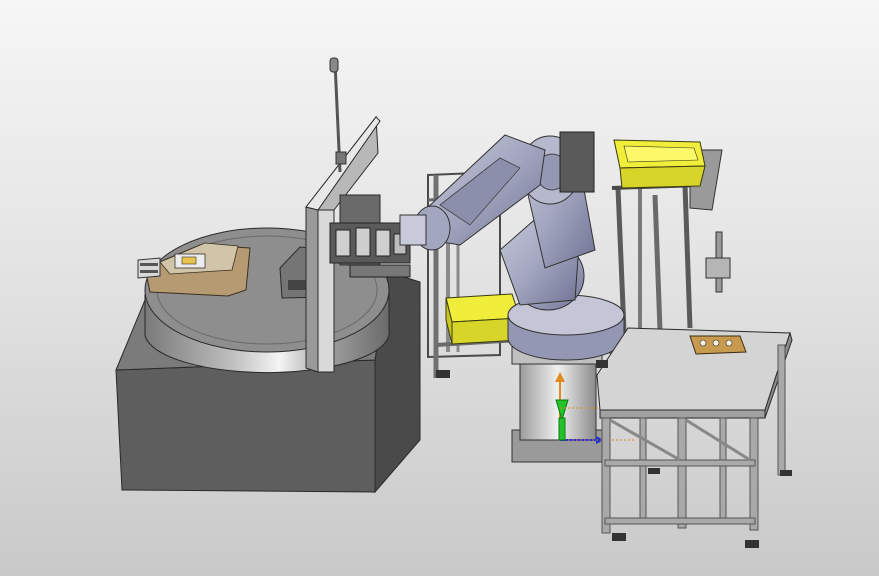 The image size is (879, 576). I want to click on frame-foot, so click(602, 364).